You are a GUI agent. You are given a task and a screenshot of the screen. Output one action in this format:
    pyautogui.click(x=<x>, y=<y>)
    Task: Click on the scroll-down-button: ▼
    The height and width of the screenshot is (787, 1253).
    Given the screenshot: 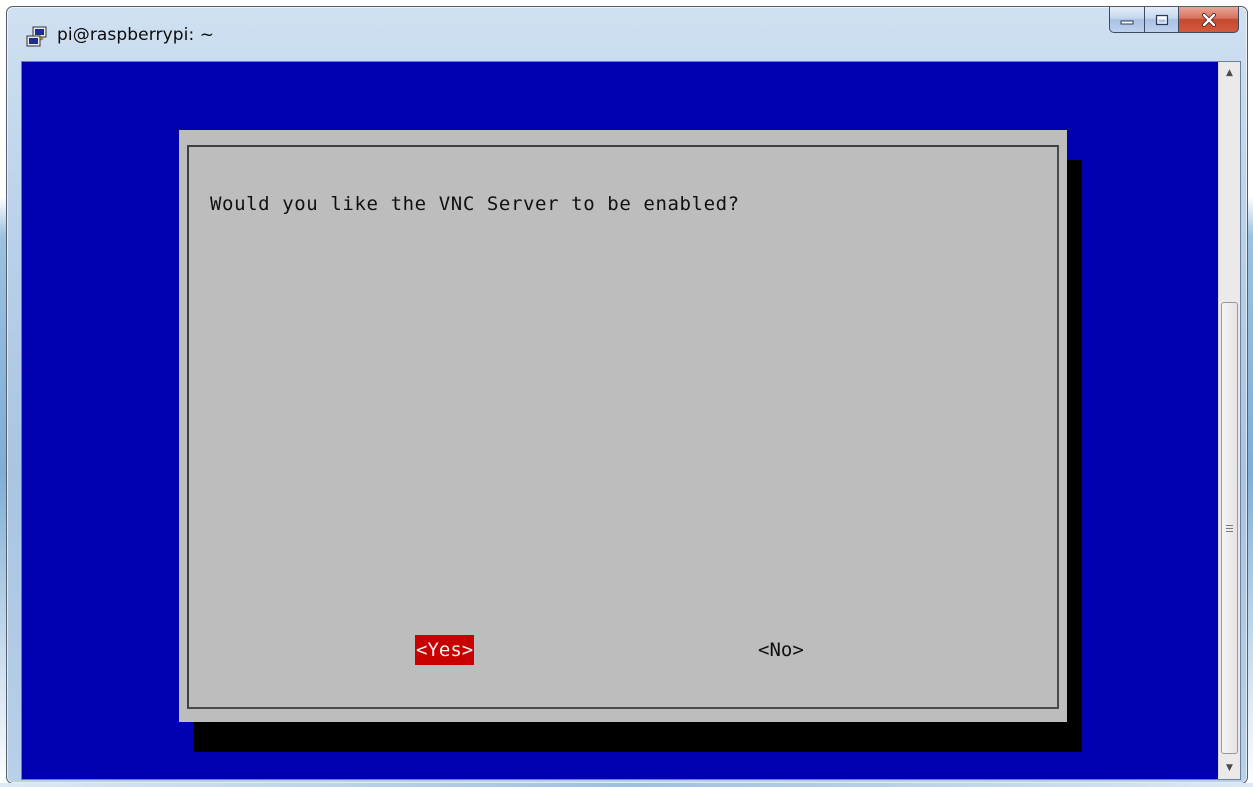 What is the action you would take?
    pyautogui.click(x=1229, y=768)
    